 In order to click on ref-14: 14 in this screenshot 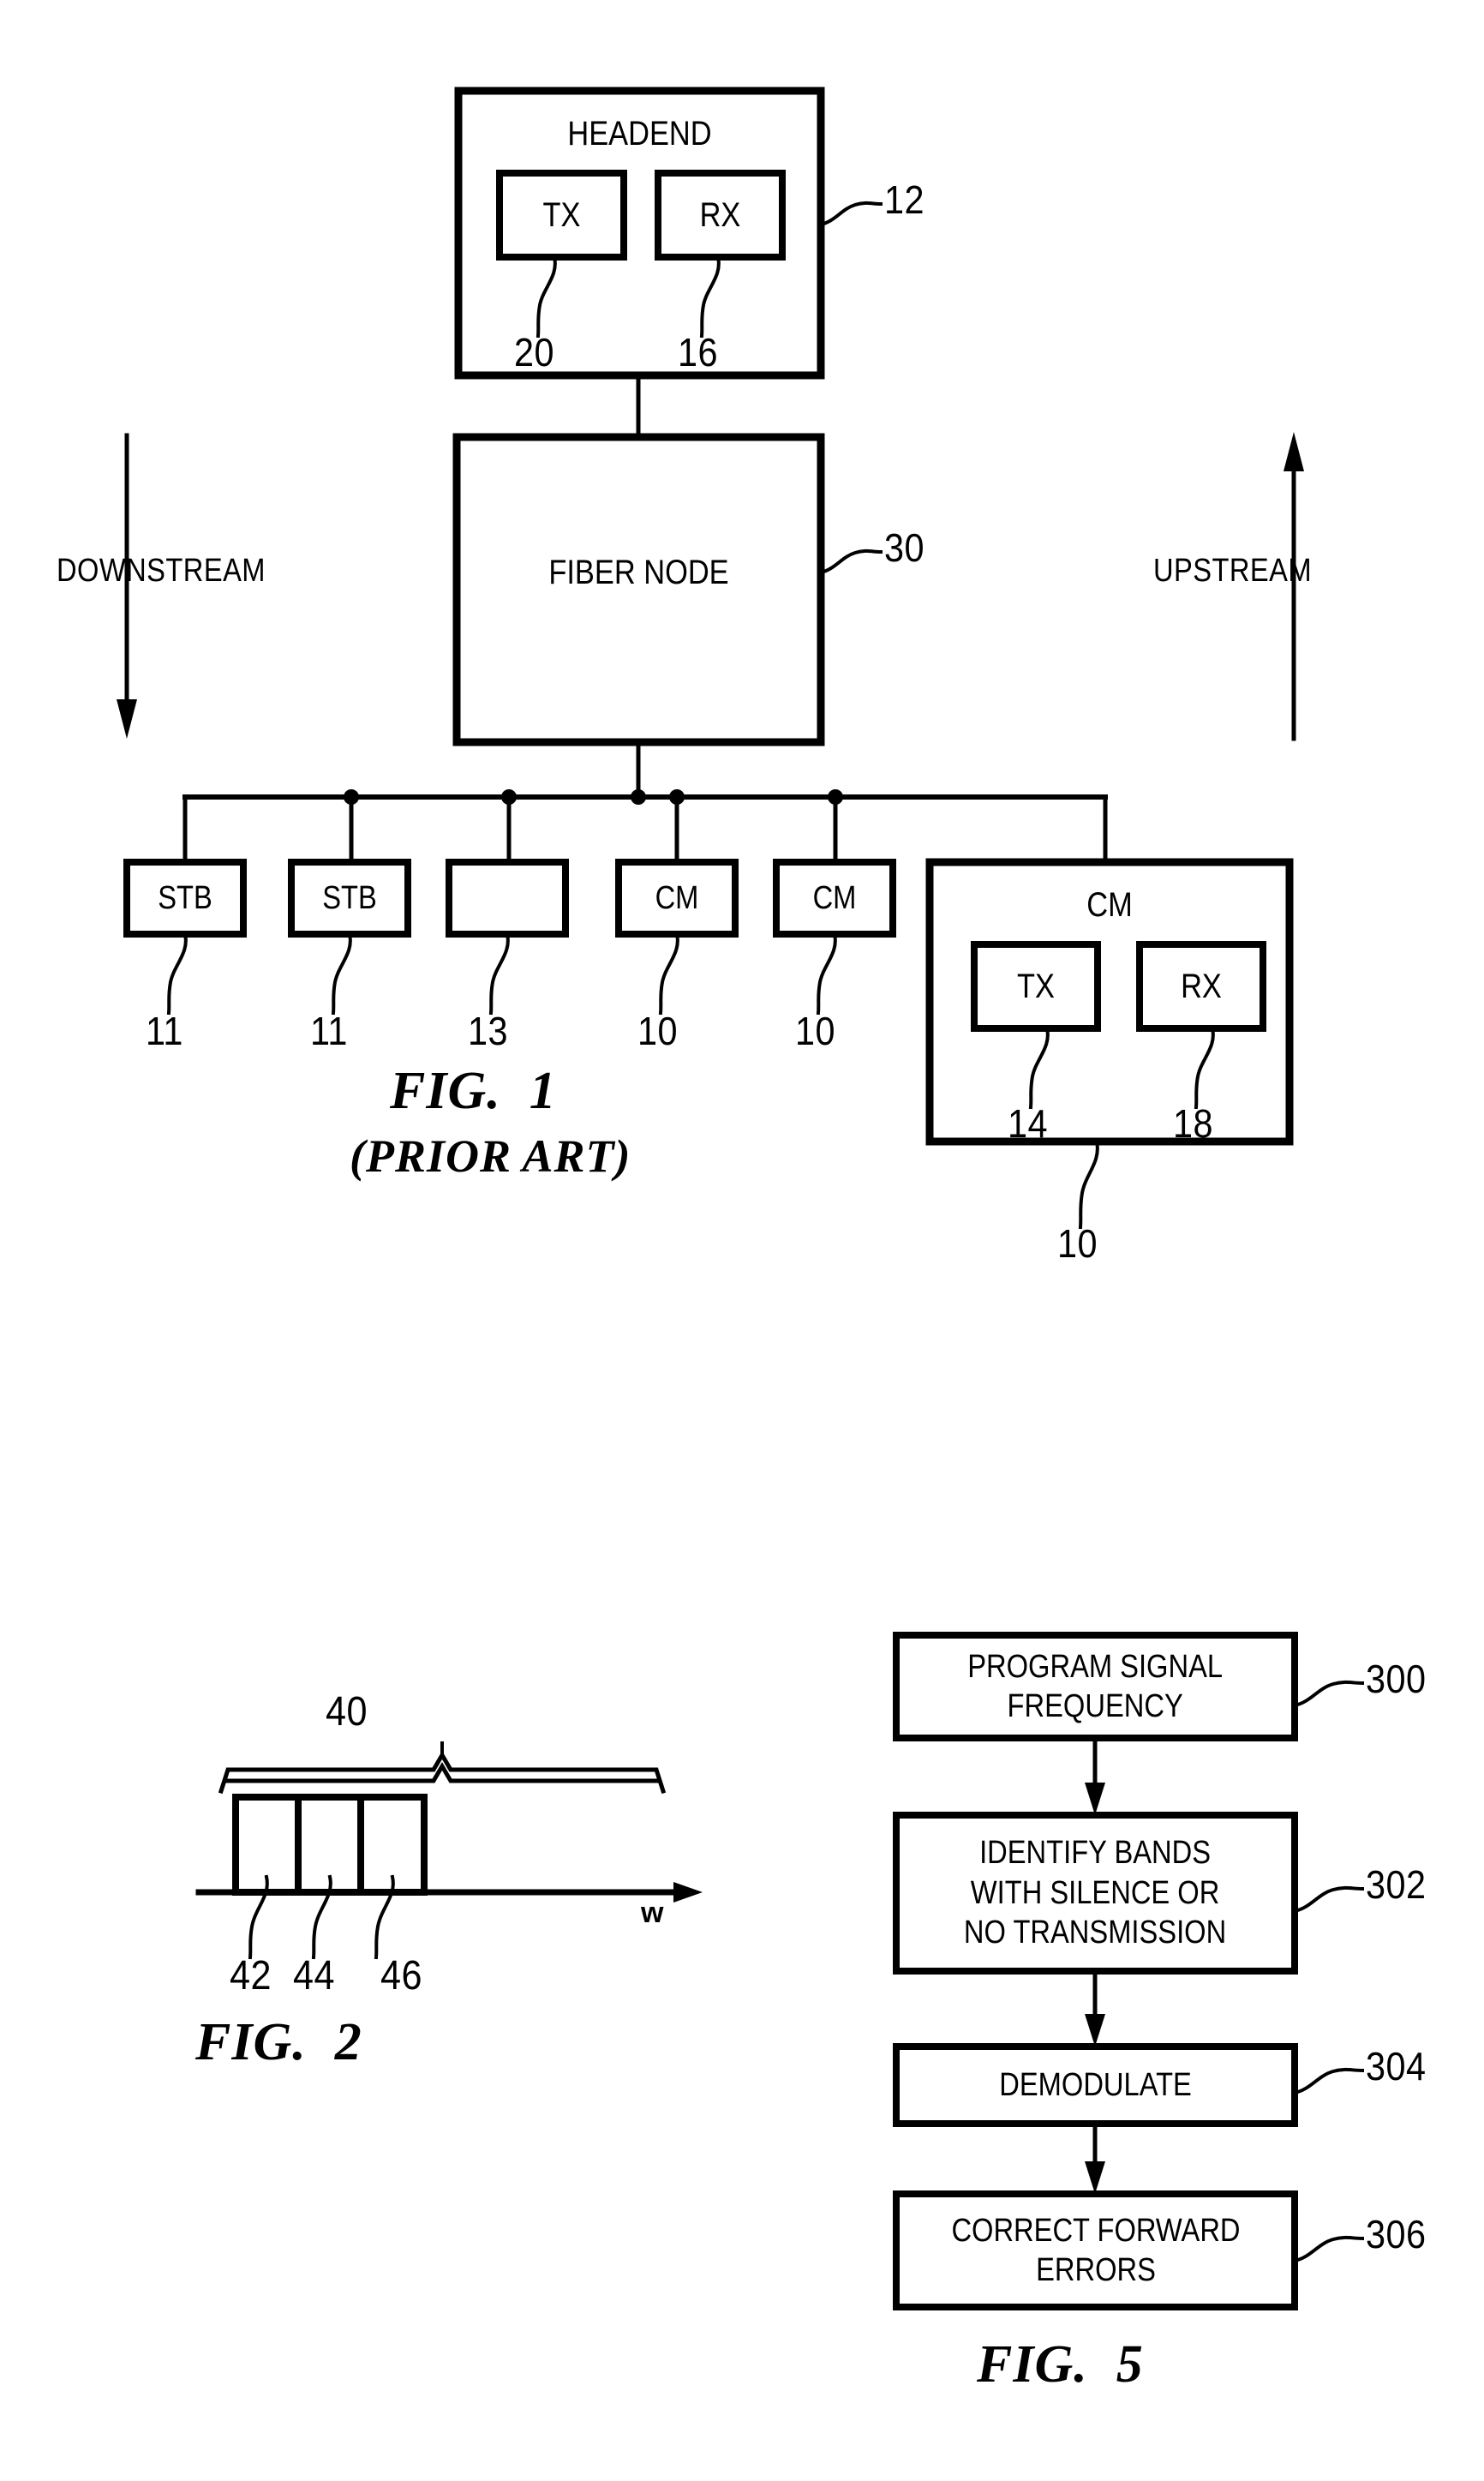, I will do `click(1028, 1124)`.